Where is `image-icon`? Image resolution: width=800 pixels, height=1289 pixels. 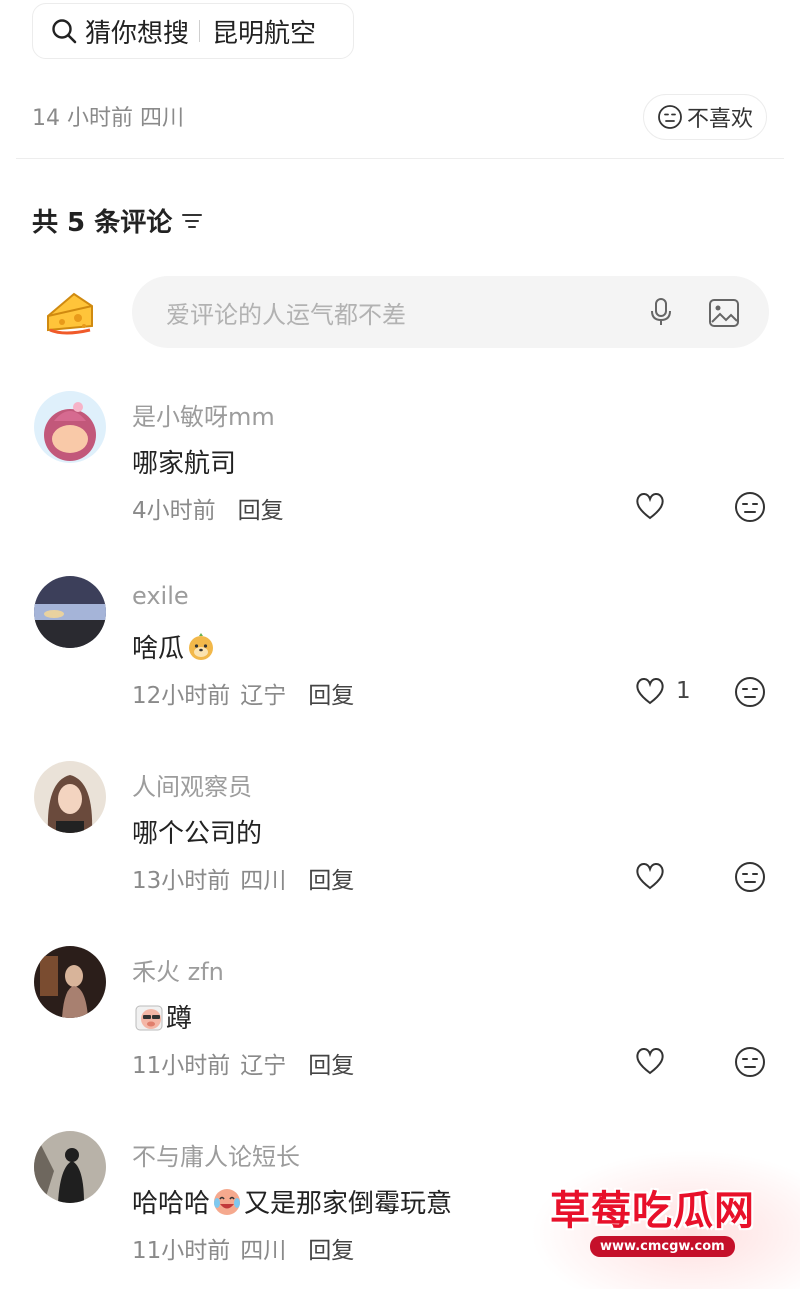
image-icon is located at coordinates (724, 313).